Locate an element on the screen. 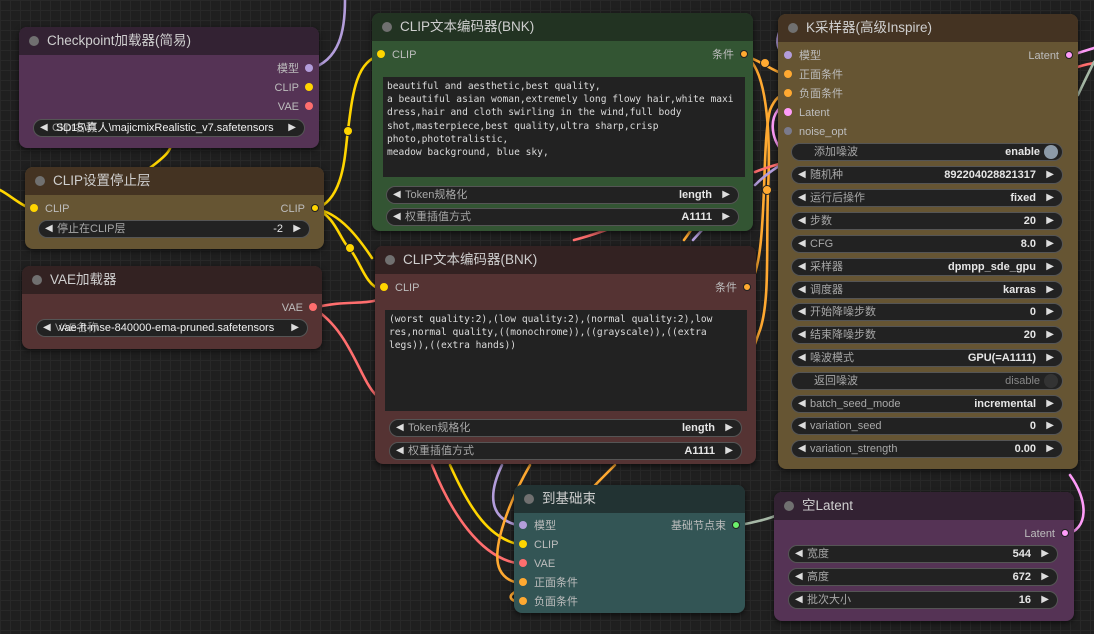 This screenshot has height=634, width=1094. node-title-bar: K采样器(高级Inspire) is located at coordinates (928, 28).